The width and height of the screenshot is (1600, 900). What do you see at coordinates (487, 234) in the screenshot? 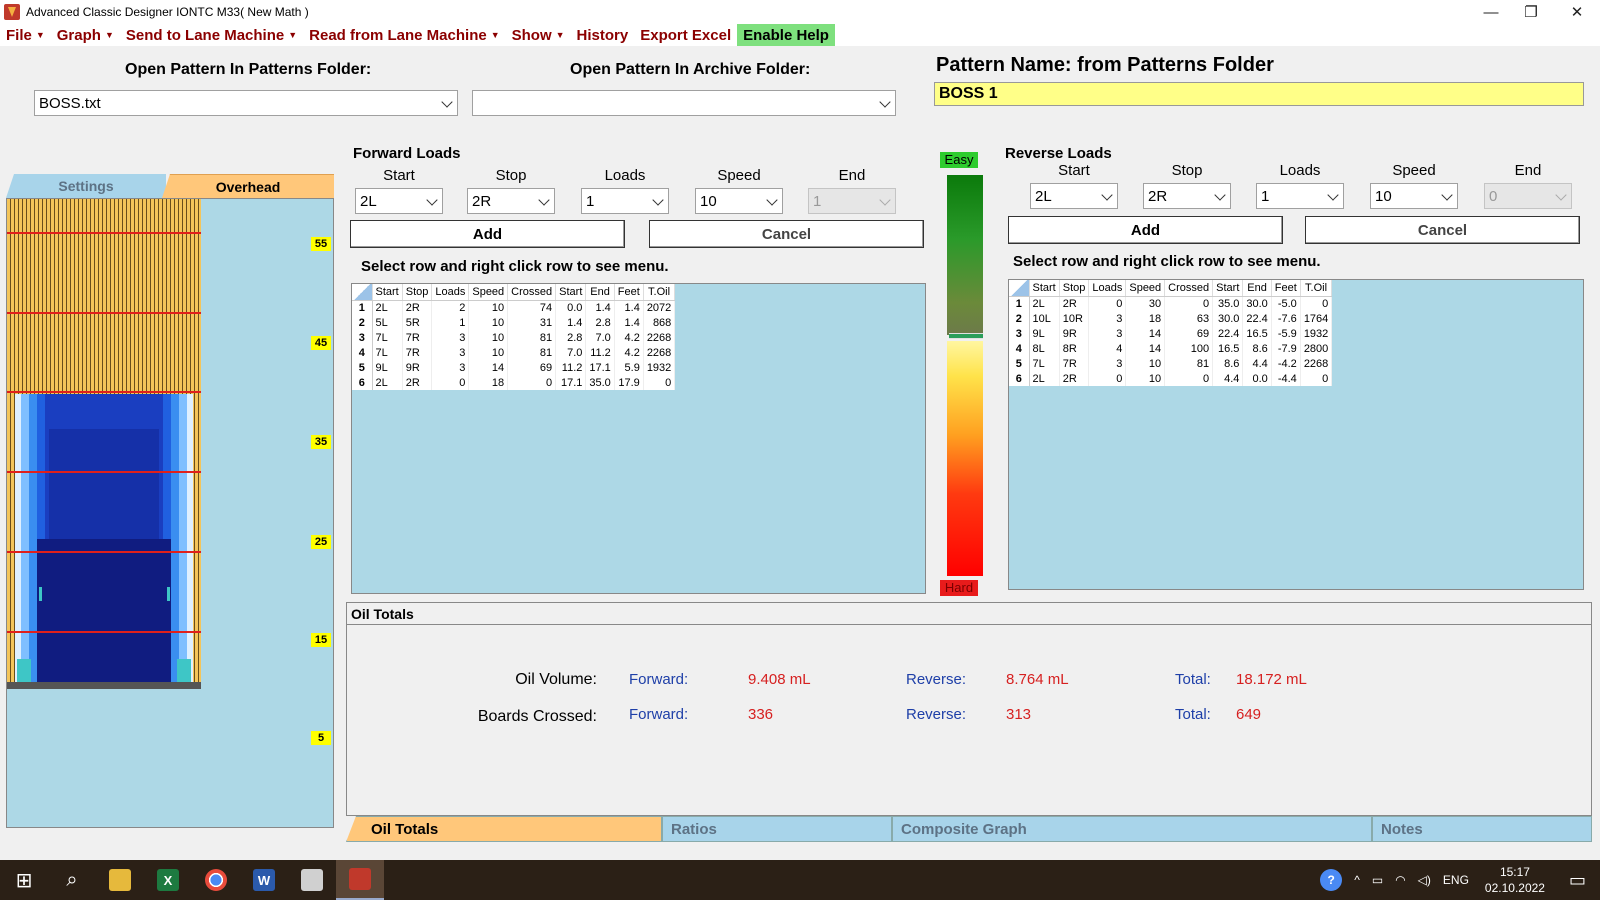
I see `forward-add-button: Add` at bounding box center [487, 234].